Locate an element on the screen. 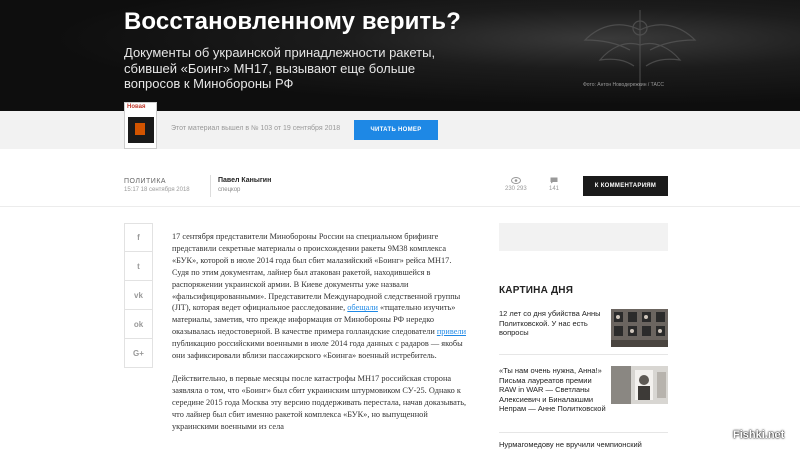 The height and width of the screenshot is (449, 800). share-odnoklassniki-button: ok is located at coordinates (138, 324).